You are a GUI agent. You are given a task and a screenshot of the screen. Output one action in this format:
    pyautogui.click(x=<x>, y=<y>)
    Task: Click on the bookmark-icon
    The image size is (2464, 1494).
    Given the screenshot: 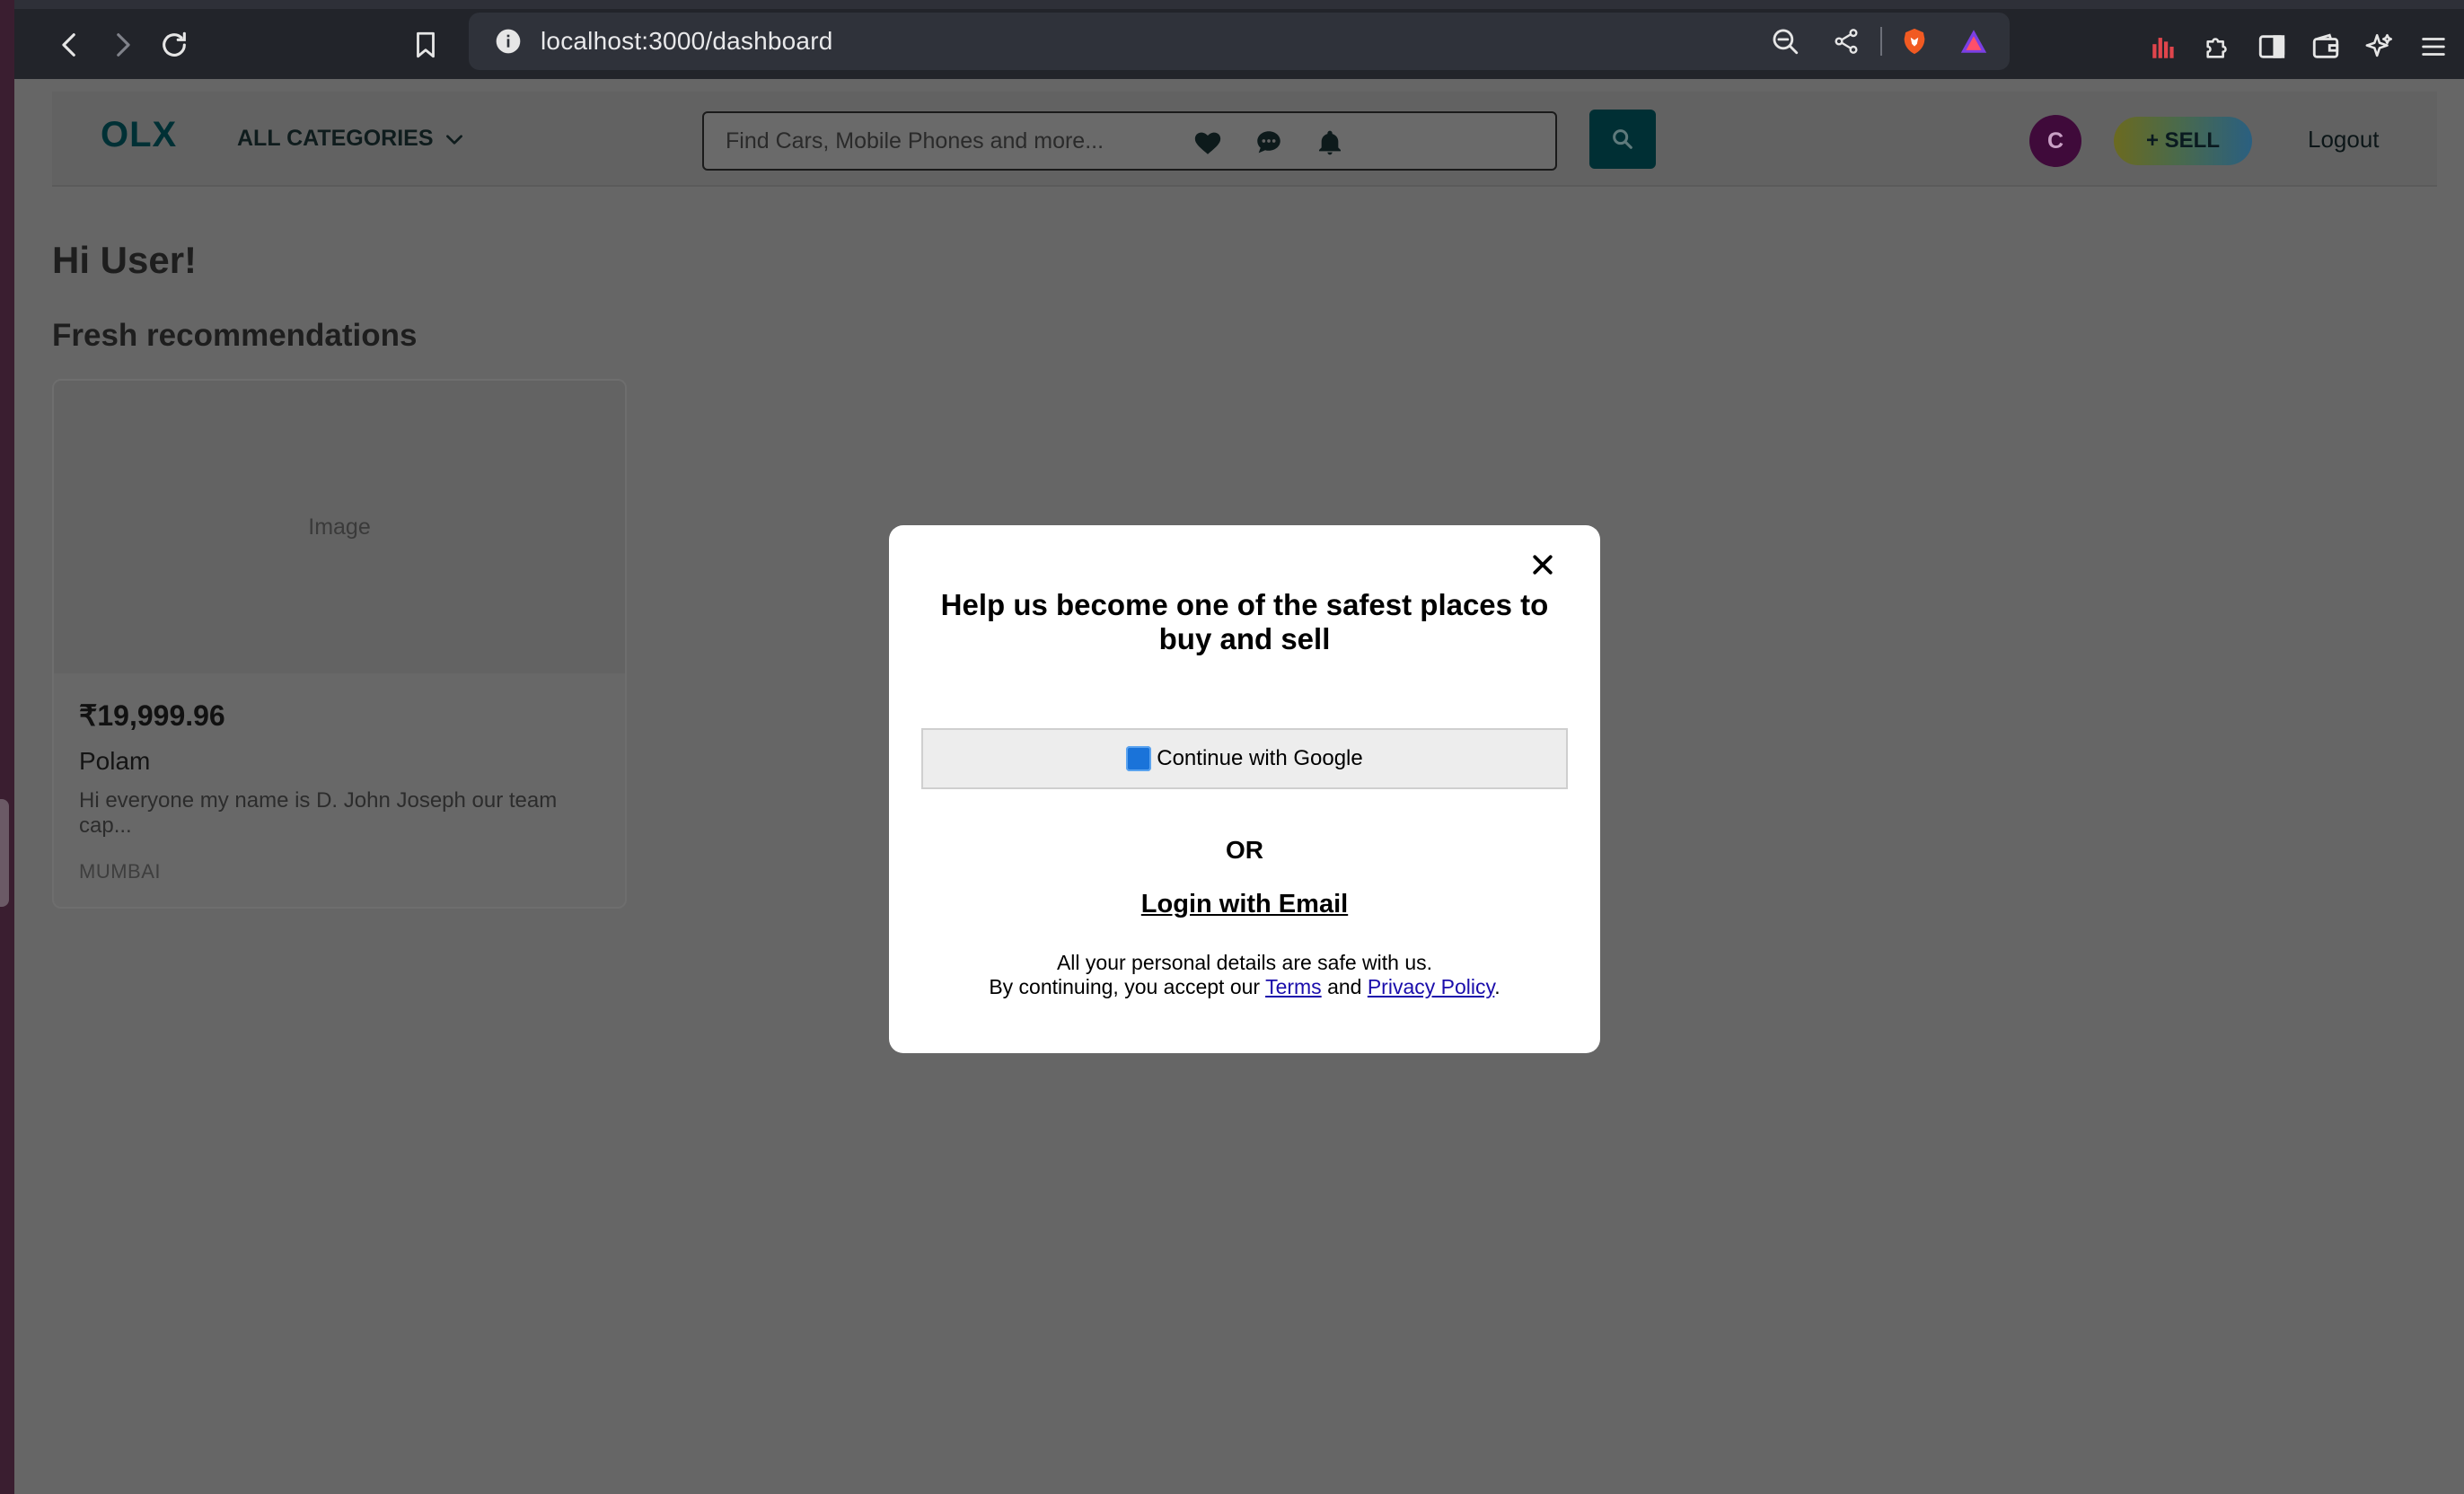 What is the action you would take?
    pyautogui.click(x=425, y=44)
    